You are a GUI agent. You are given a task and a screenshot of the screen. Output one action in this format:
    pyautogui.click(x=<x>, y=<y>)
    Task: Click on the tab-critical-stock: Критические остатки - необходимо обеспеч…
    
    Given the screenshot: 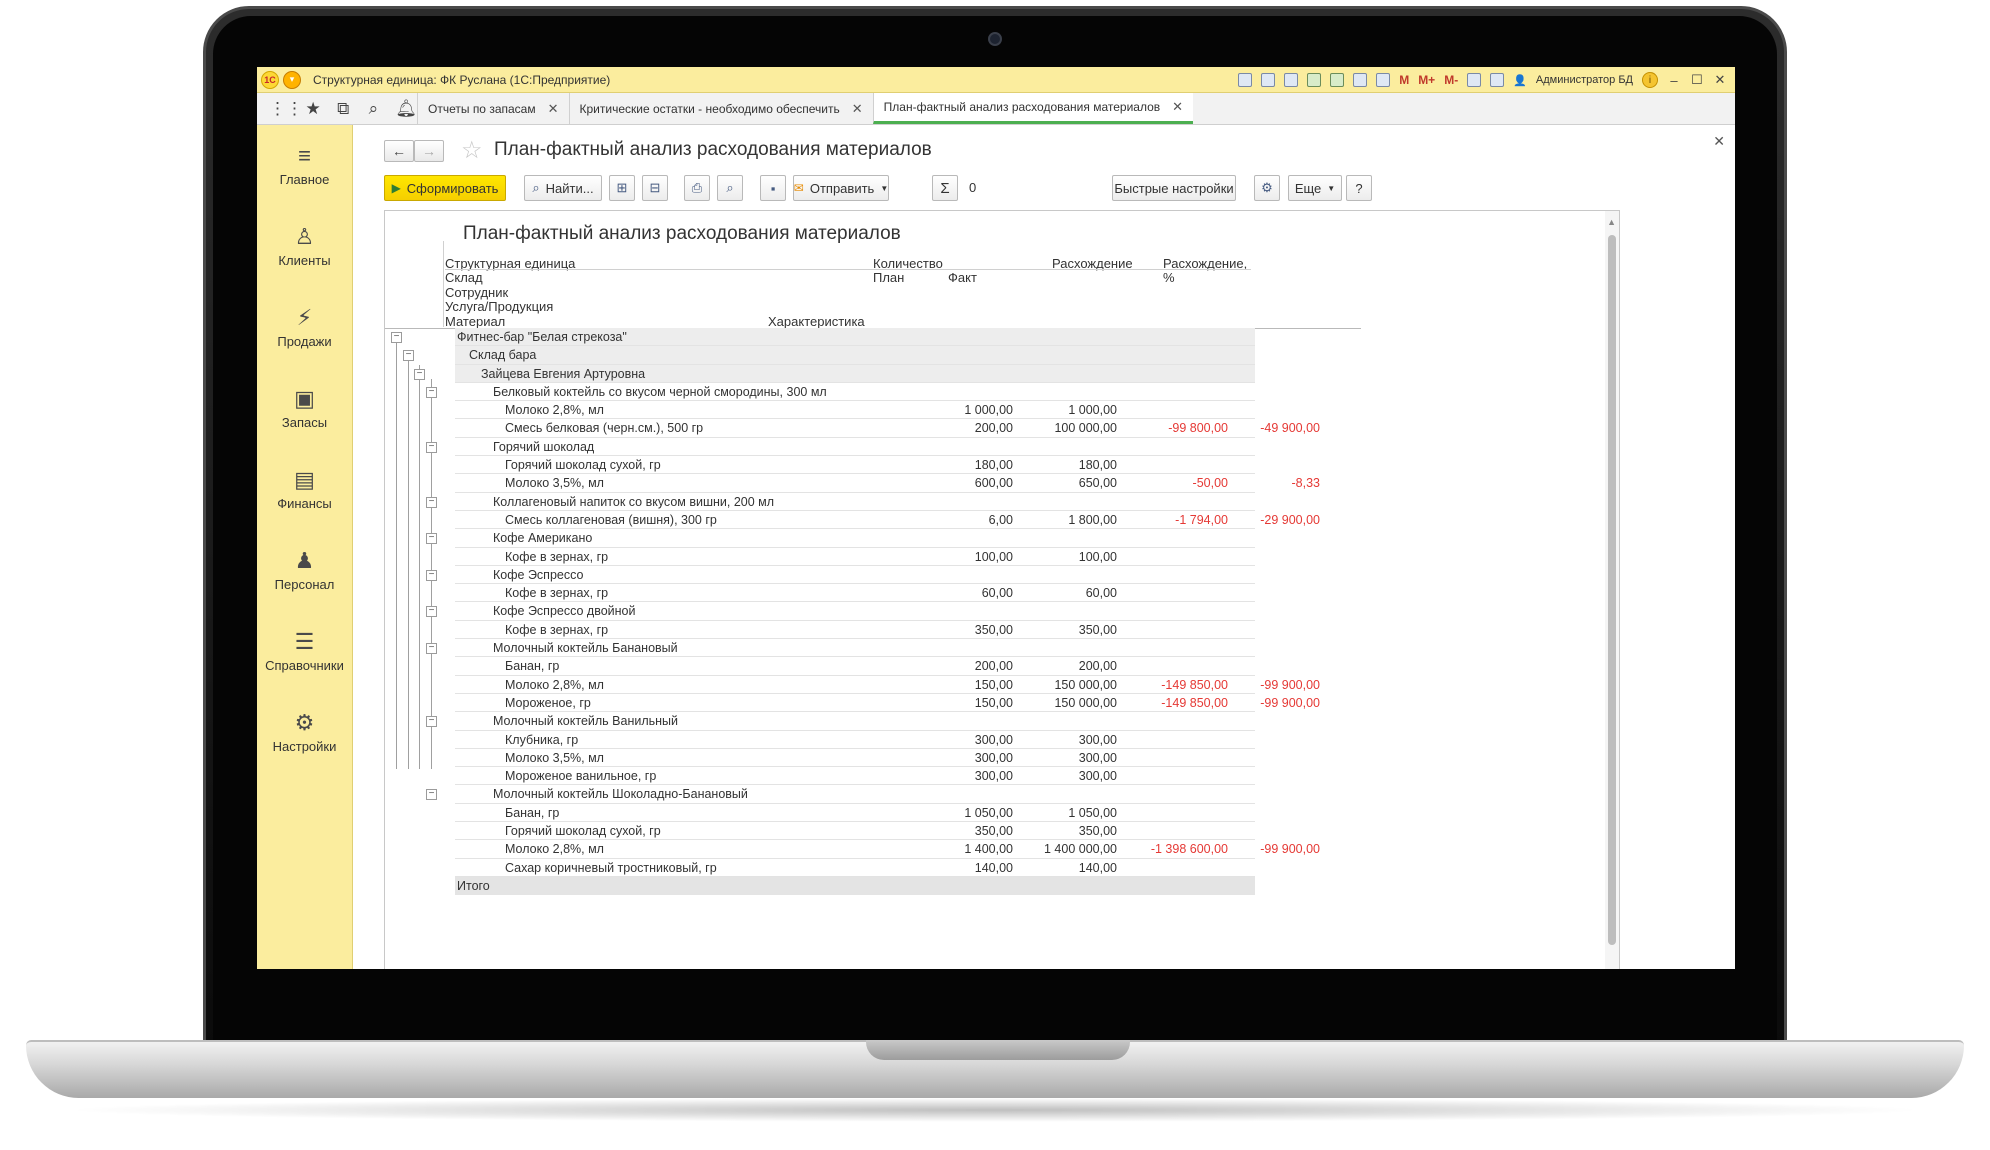 What is the action you would take?
    pyautogui.click(x=720, y=108)
    